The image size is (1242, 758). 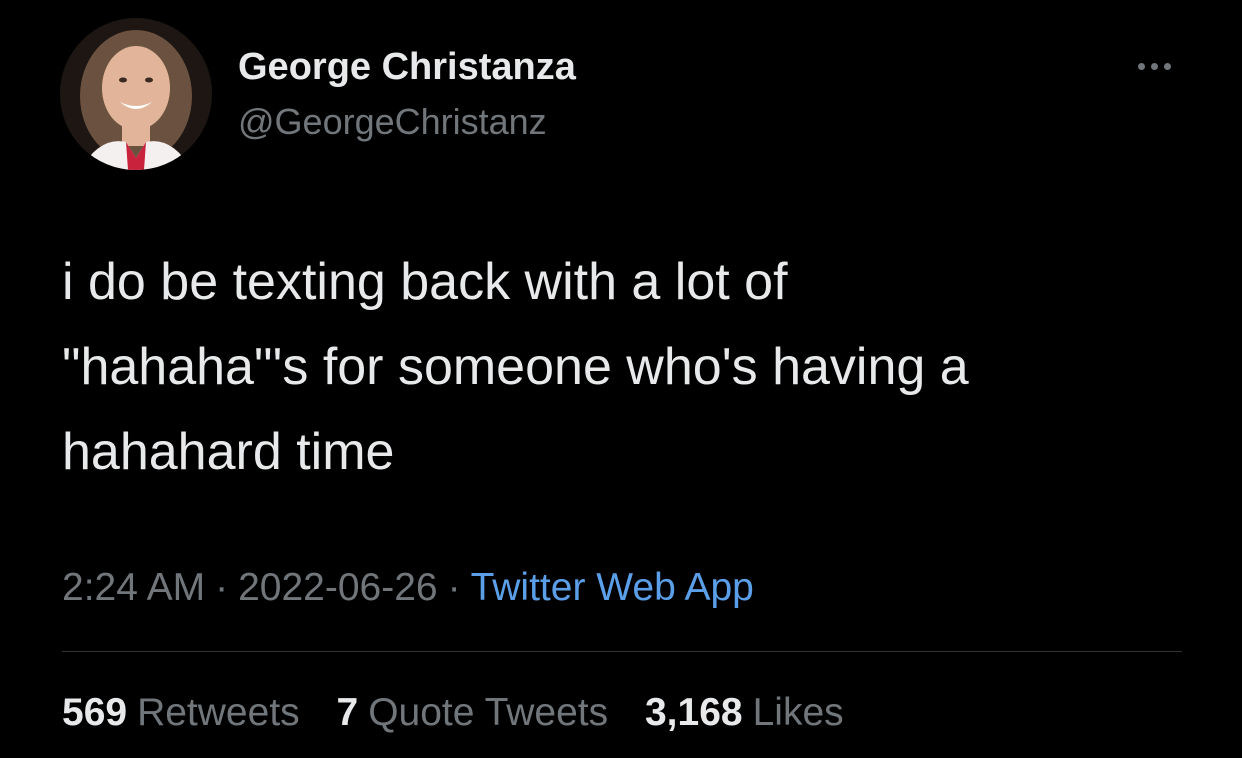 I want to click on tweet-stats: 569 Retweets 7 Quote Tweets 3,168 Likes, so click(x=466, y=713).